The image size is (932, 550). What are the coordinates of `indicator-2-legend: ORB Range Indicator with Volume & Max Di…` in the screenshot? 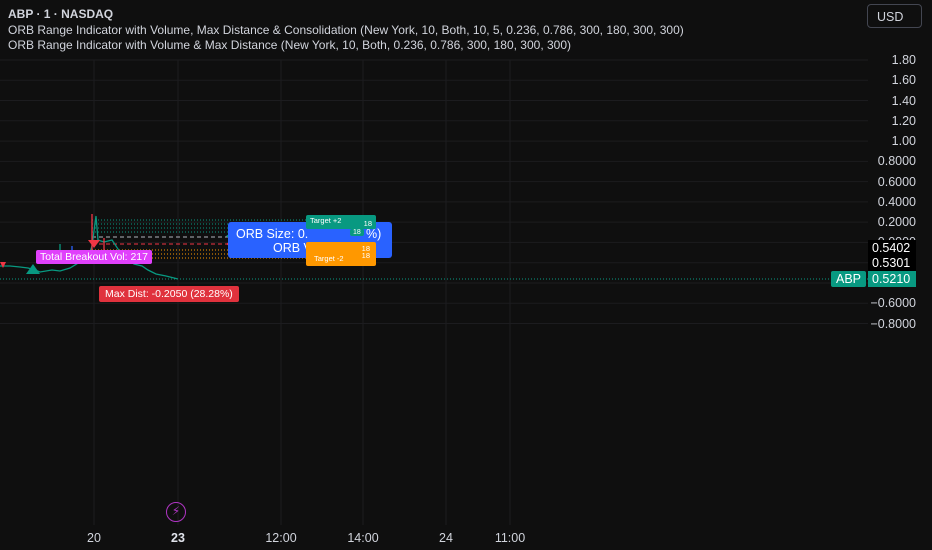 It's located at (346, 46).